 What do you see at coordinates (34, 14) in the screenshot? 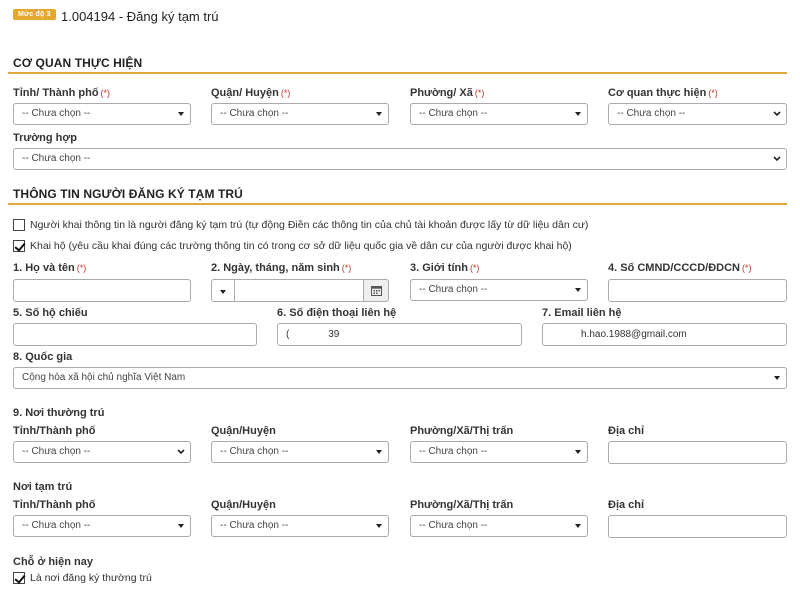
I see `level-badge: Mức độ 3` at bounding box center [34, 14].